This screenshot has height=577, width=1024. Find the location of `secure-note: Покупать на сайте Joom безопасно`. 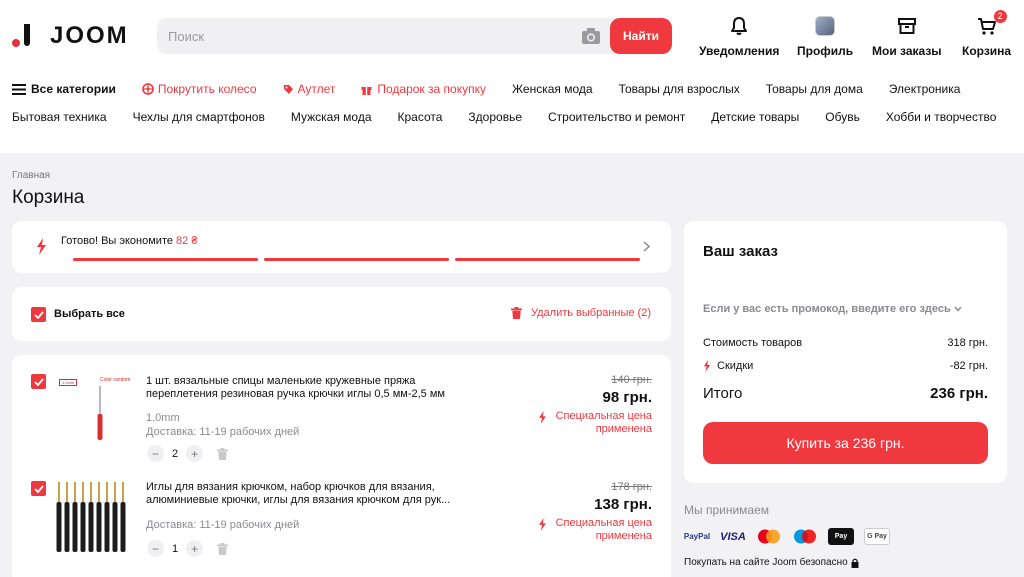

secure-note: Покупать на сайте Joom безопасно is located at coordinates (771, 562).